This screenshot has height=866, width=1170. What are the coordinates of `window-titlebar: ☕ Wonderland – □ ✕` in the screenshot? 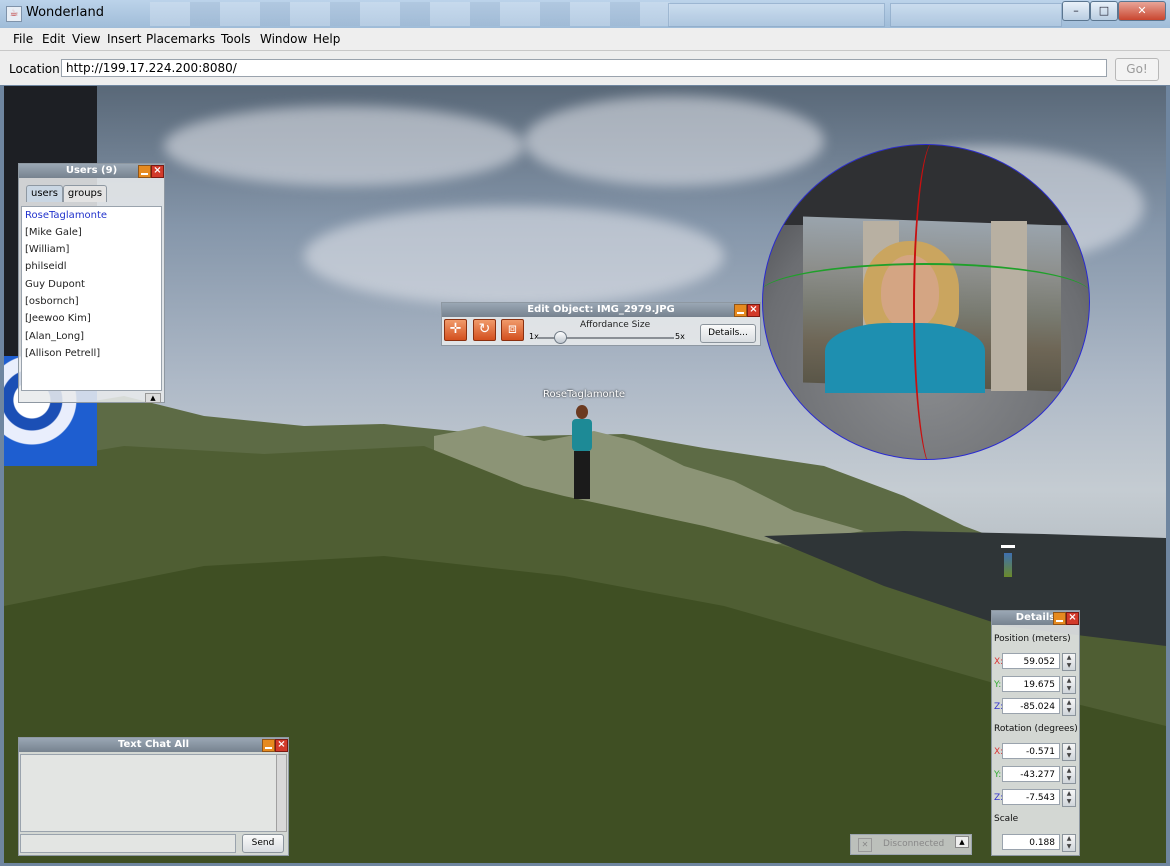 It's located at (585, 14).